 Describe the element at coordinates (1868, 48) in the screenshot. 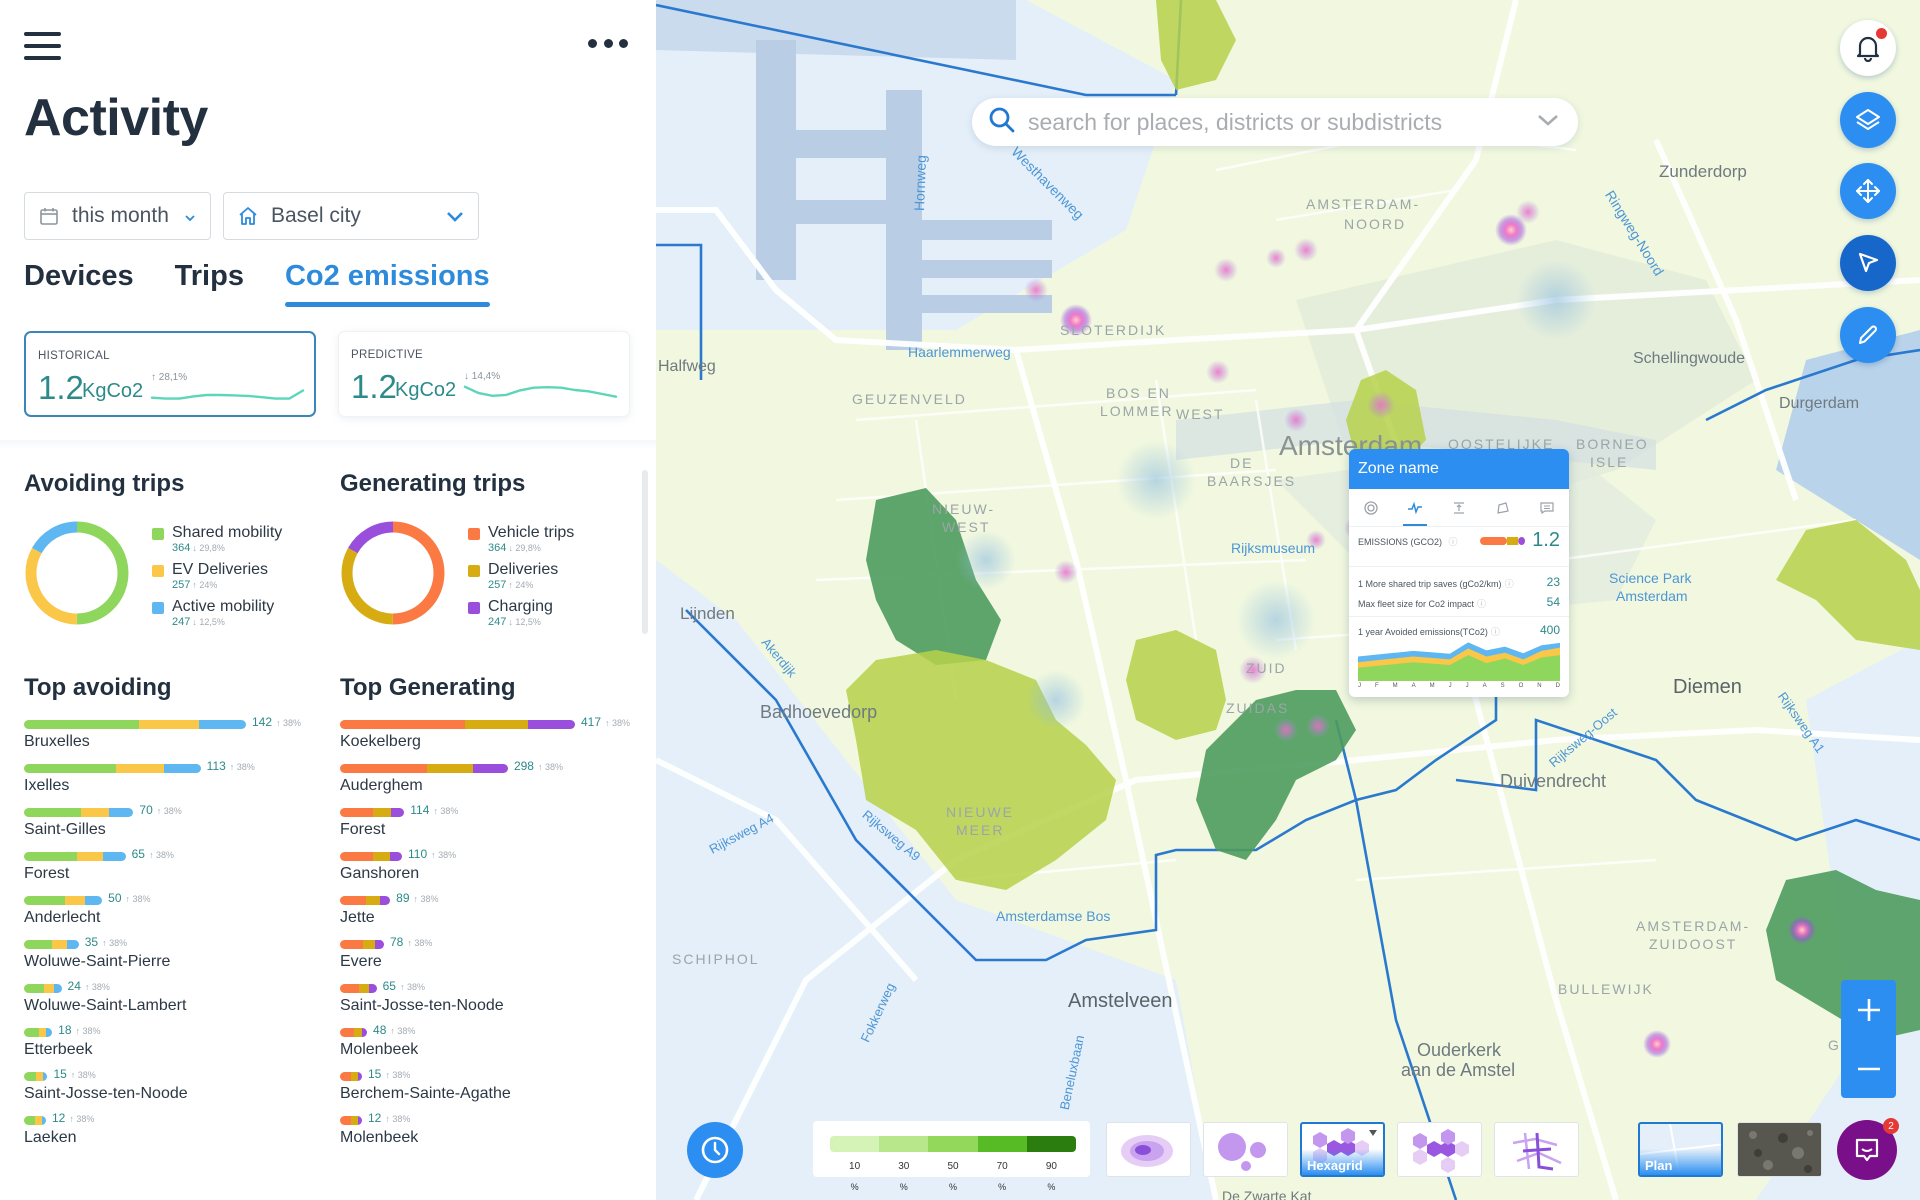

I see `notifications-button` at that location.